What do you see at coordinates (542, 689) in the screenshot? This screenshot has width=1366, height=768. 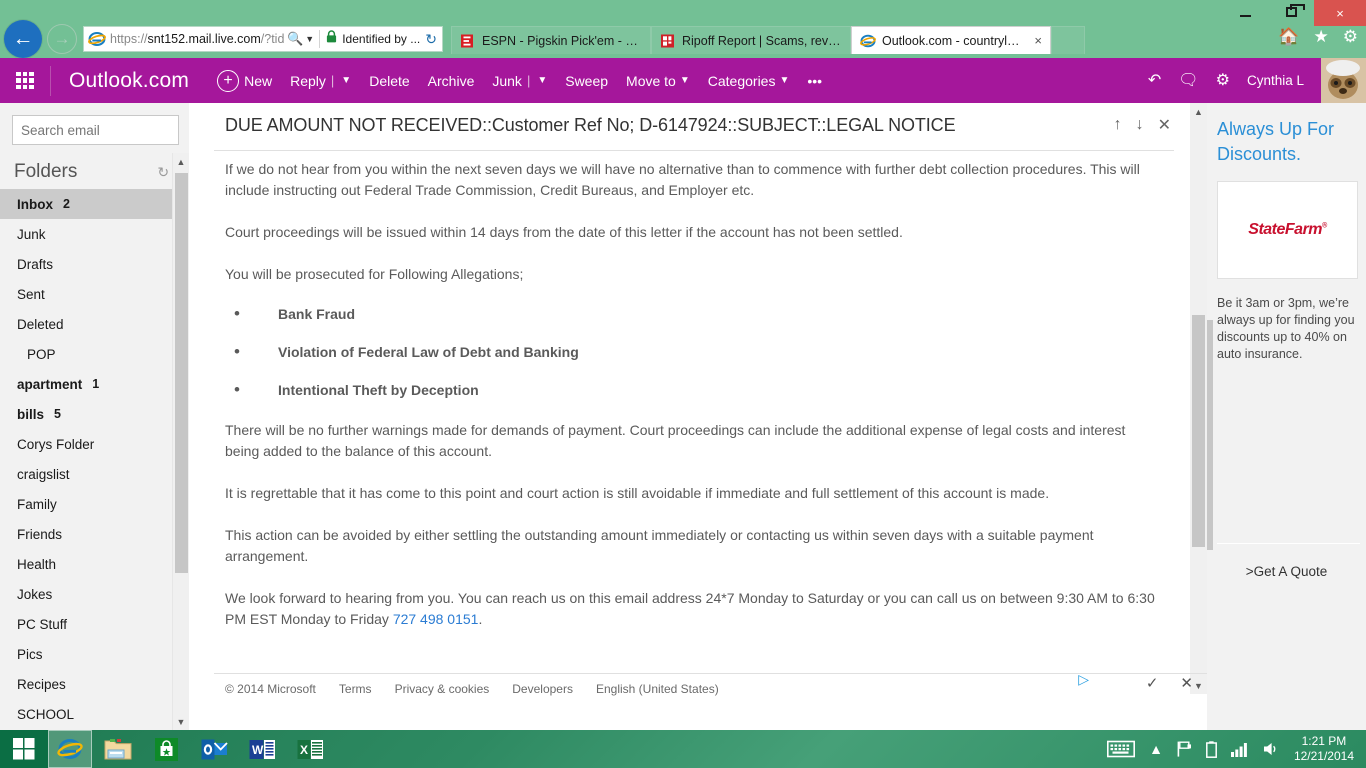 I see `developers-link: Developers` at bounding box center [542, 689].